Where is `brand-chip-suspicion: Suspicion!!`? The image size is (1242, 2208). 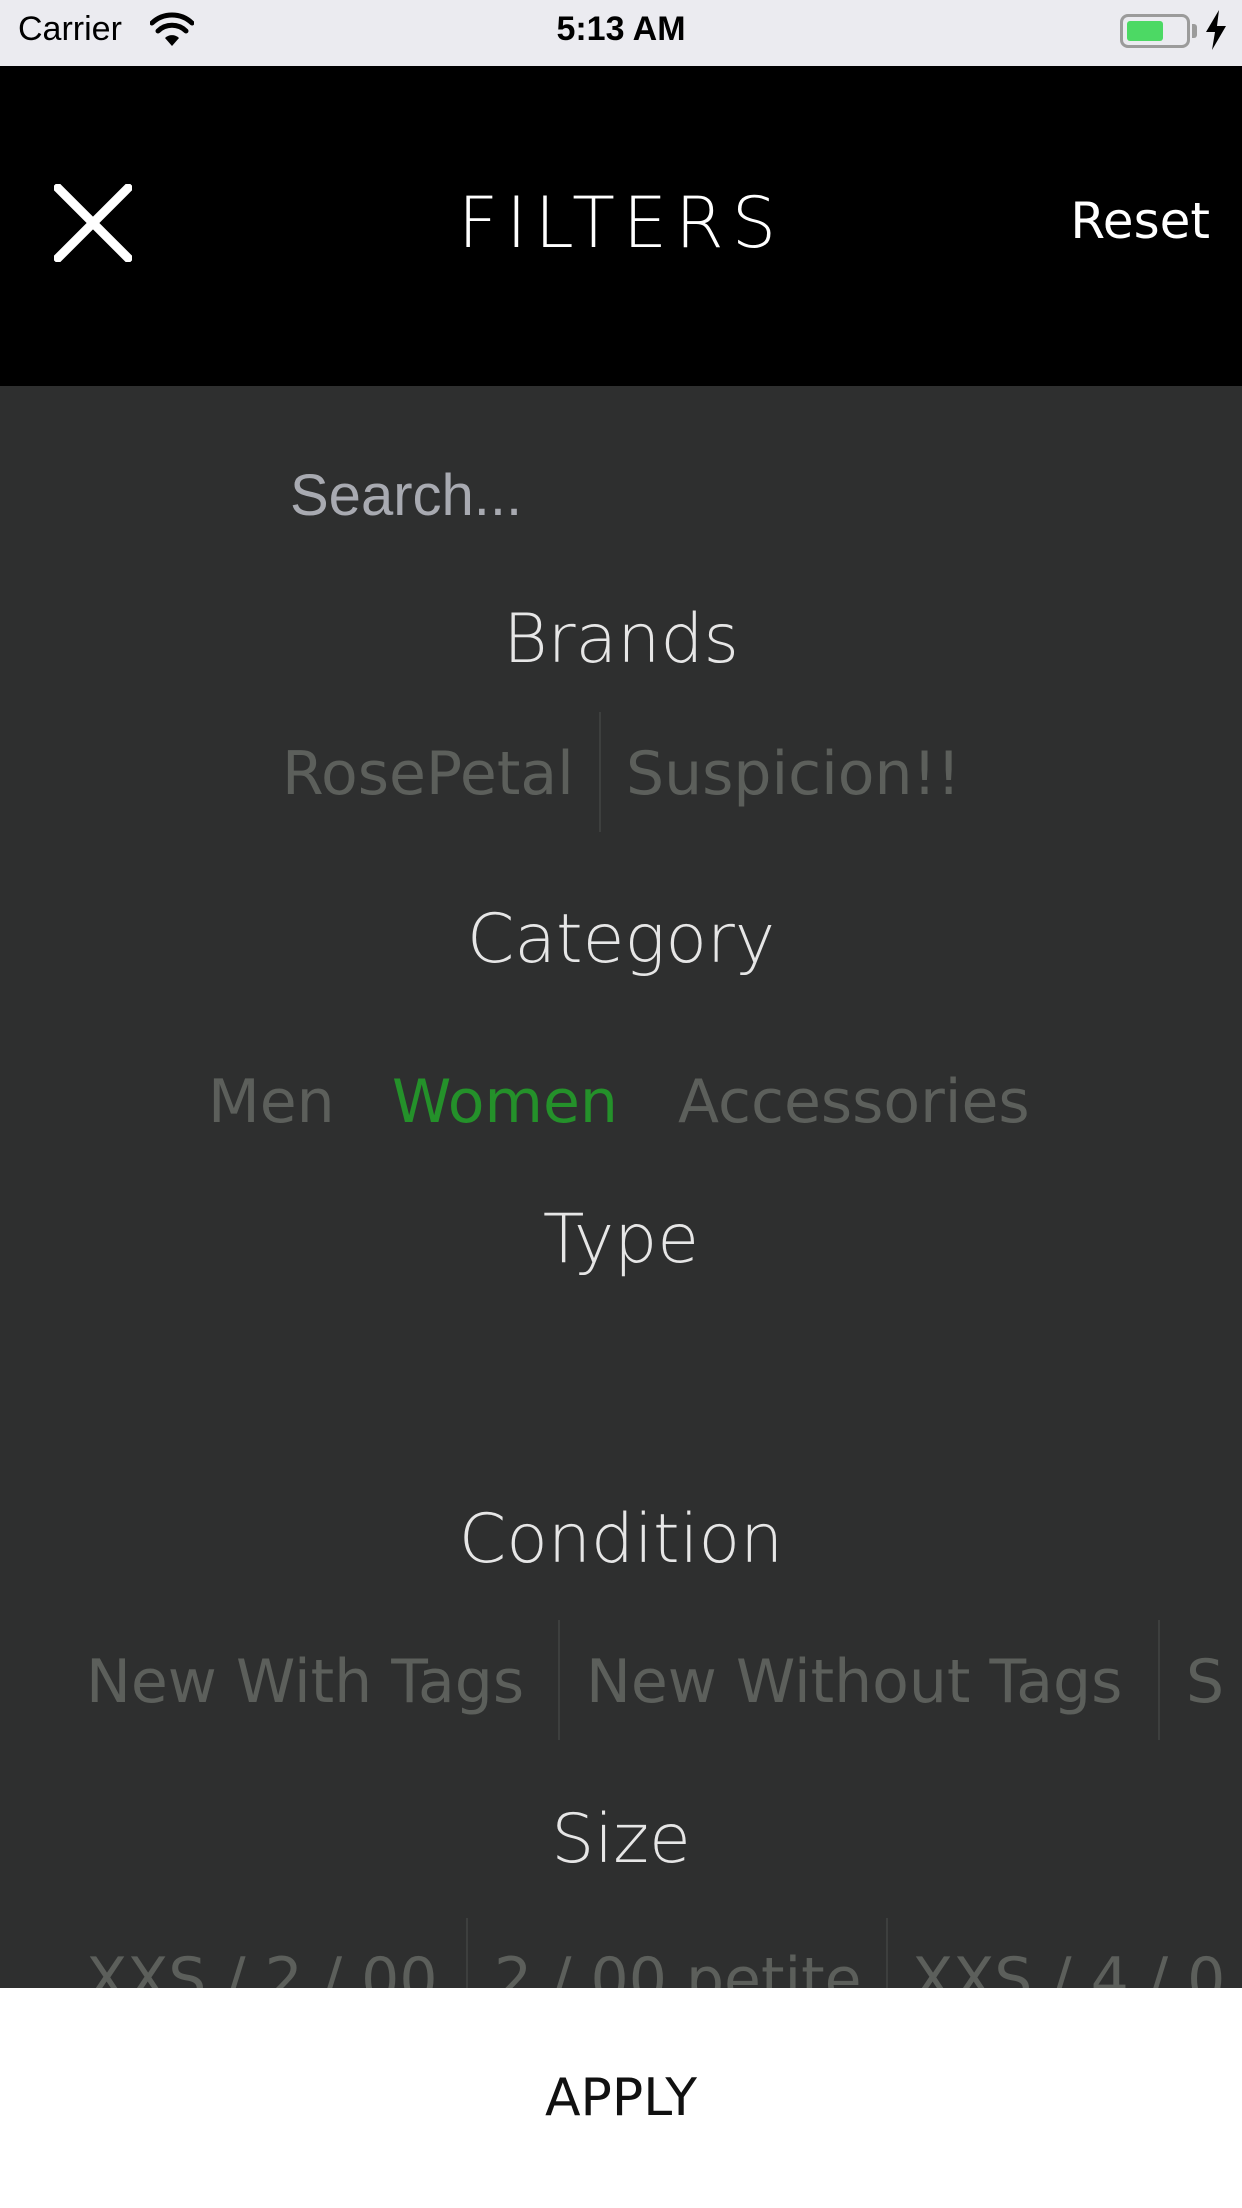
brand-chip-suspicion: Suspicion!! is located at coordinates (793, 774).